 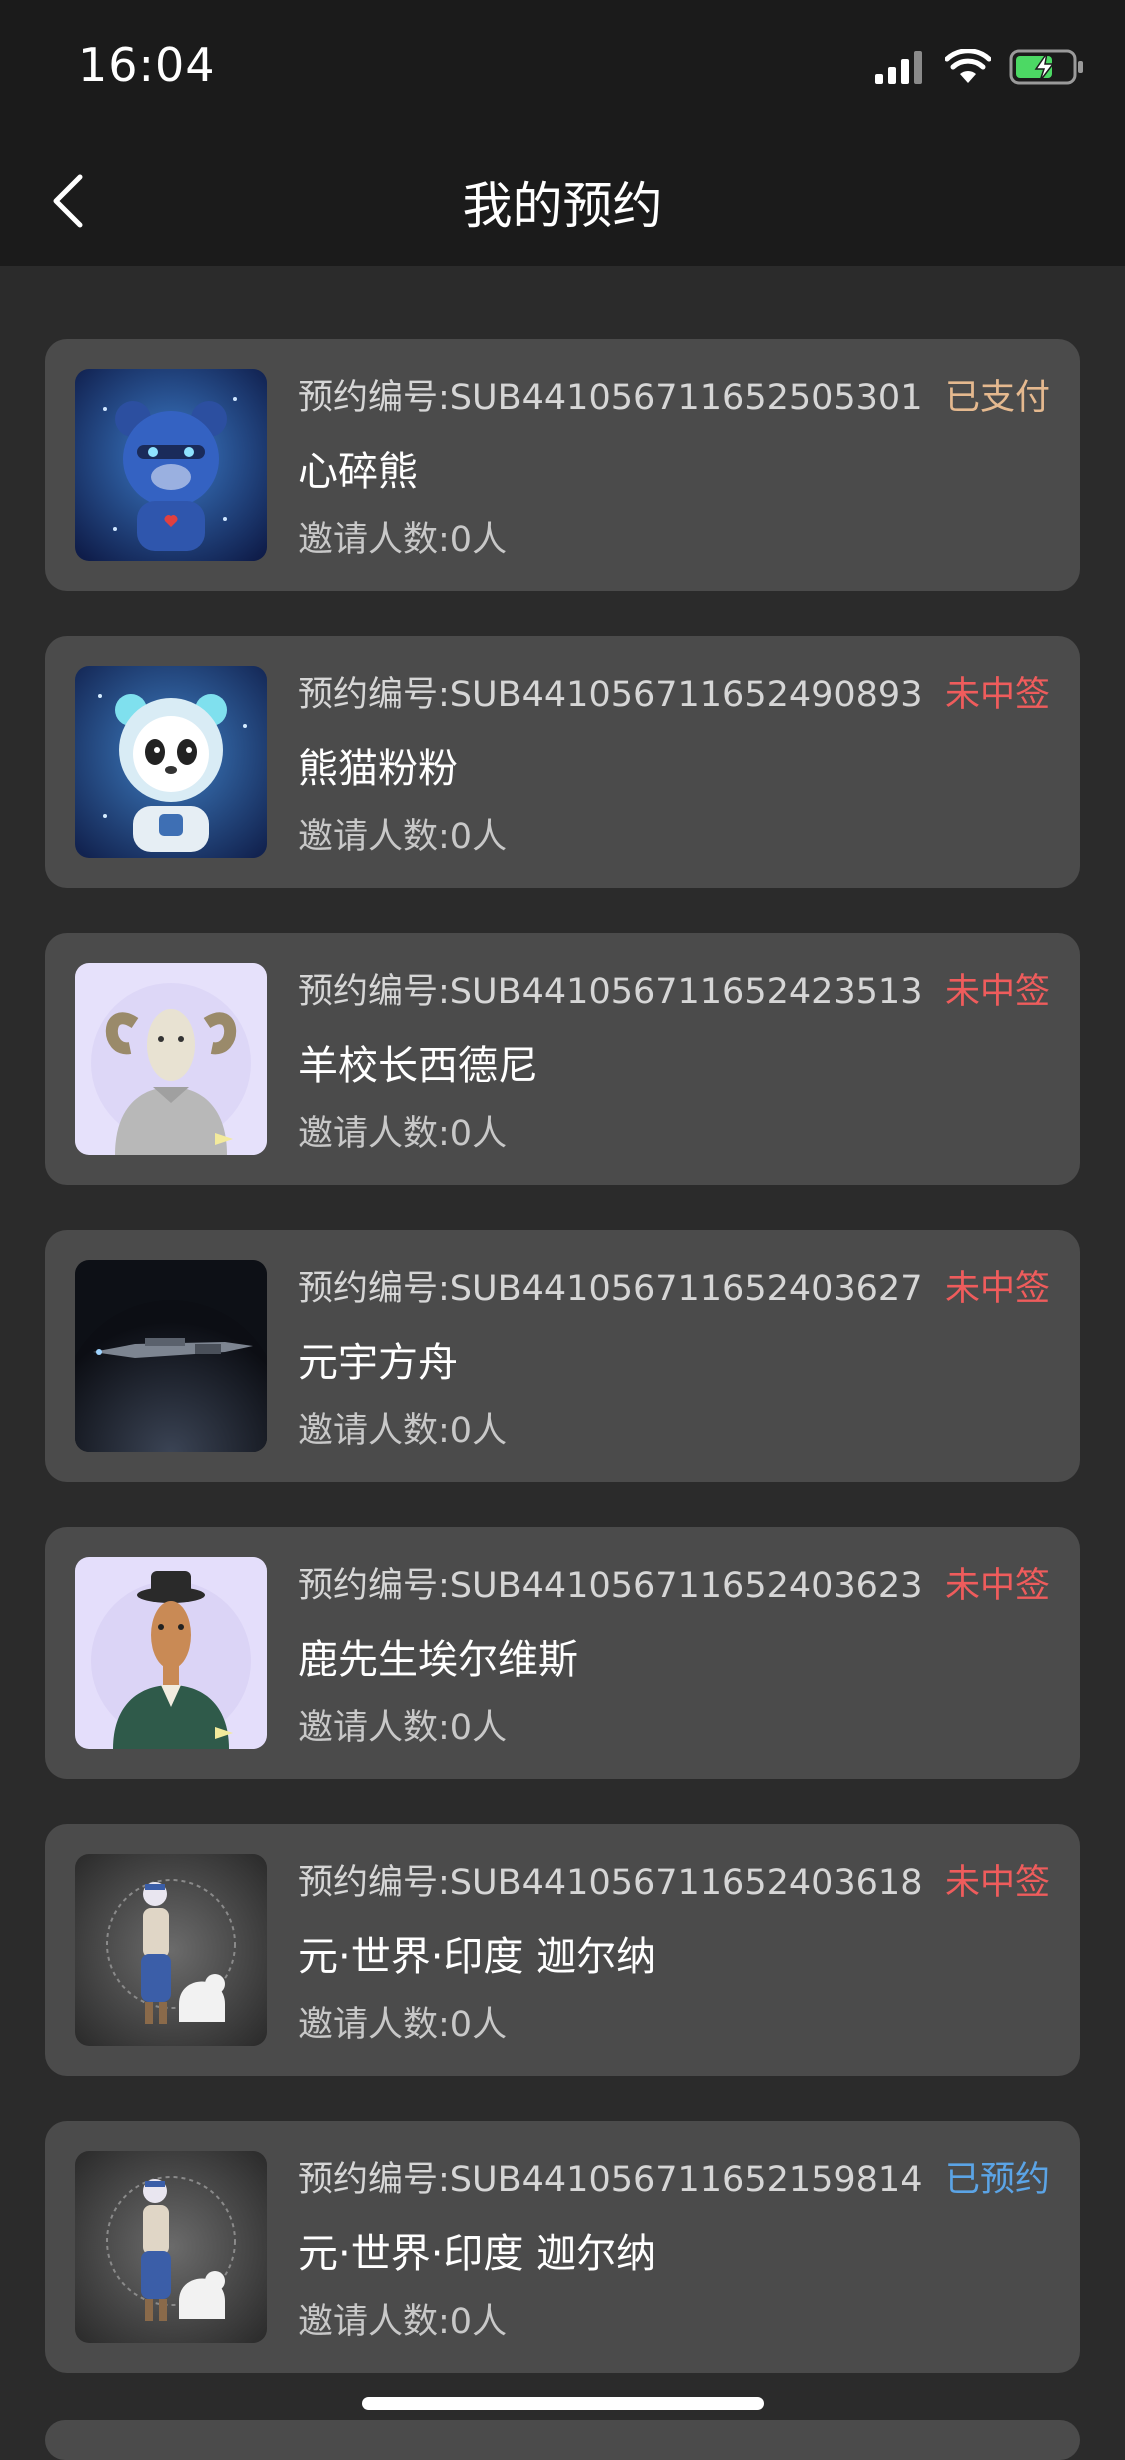 I want to click on status-badge: 已支付, so click(x=997, y=398).